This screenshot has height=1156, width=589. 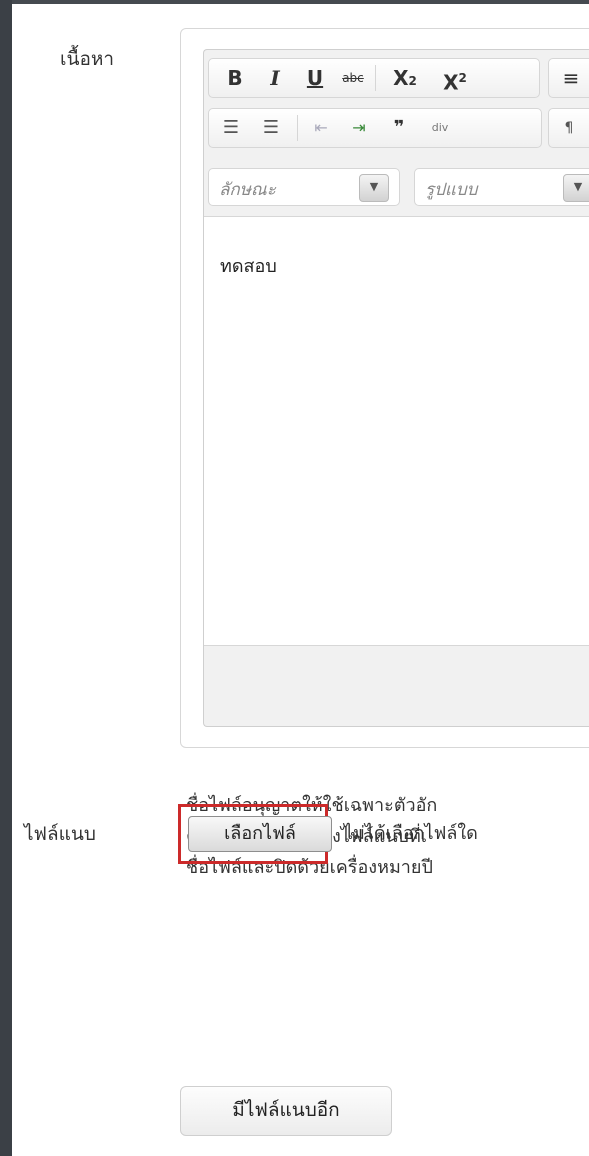 What do you see at coordinates (275, 78) in the screenshot?
I see `italic-icon: I` at bounding box center [275, 78].